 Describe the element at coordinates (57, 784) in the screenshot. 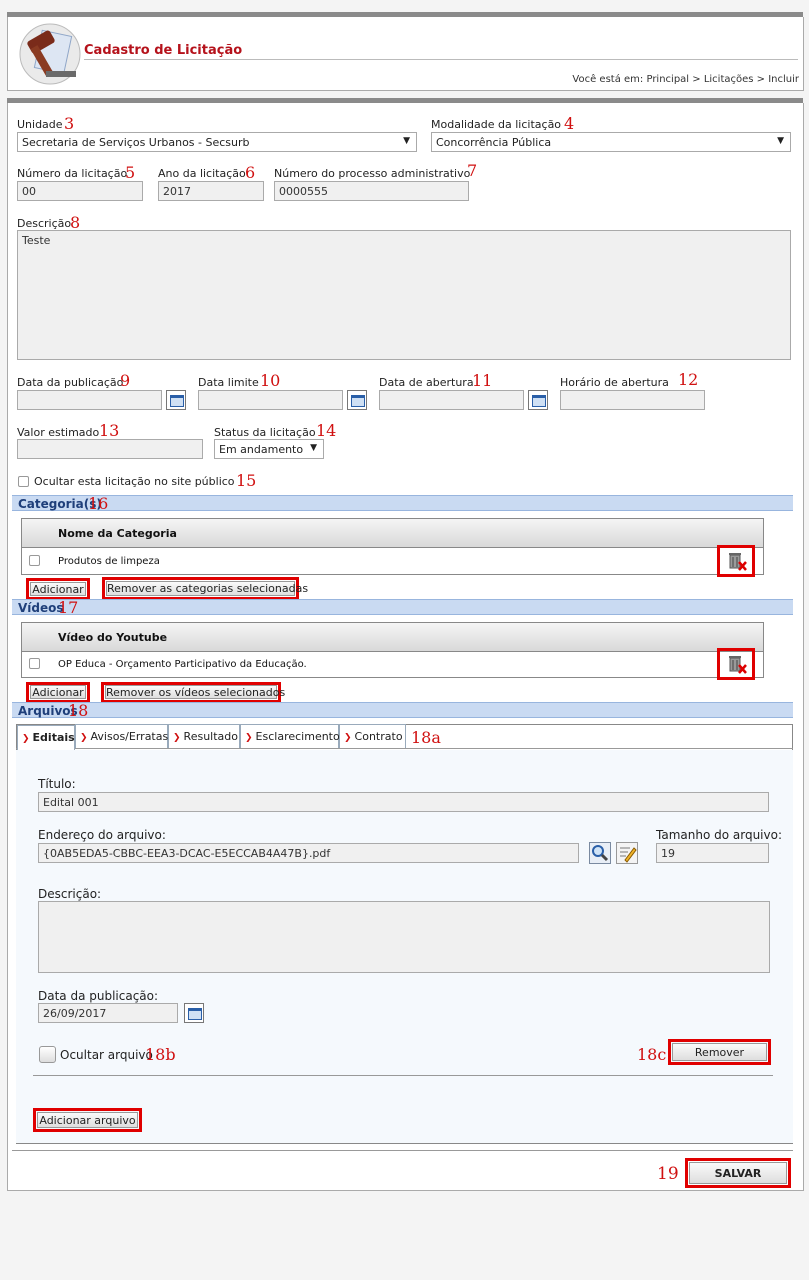

I see `titulo-label: Título:` at that location.